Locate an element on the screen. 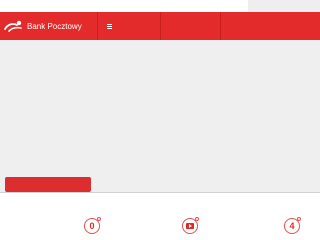 This screenshot has height=240, width=320. brand-name: Bank Pocztowy is located at coordinates (54, 26).